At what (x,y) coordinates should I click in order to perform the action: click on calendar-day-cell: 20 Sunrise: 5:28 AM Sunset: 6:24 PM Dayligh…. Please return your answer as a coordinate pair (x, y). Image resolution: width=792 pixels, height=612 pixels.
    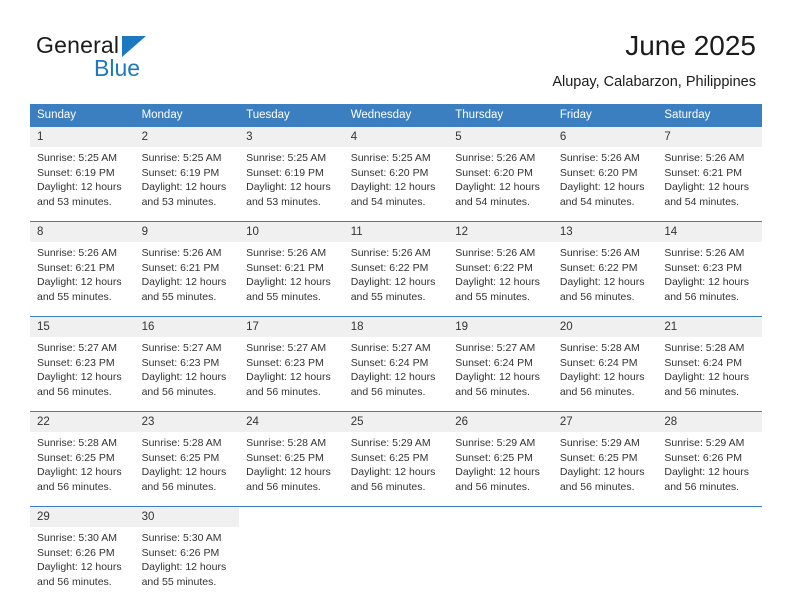
    Looking at the image, I should click on (605, 360).